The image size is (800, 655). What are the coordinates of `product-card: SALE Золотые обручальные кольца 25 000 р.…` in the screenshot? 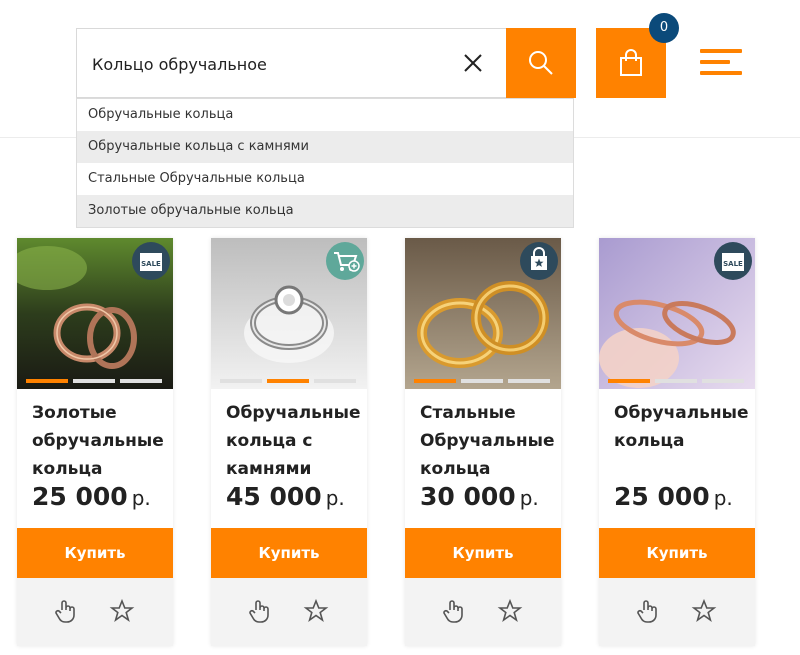 It's located at (95, 442).